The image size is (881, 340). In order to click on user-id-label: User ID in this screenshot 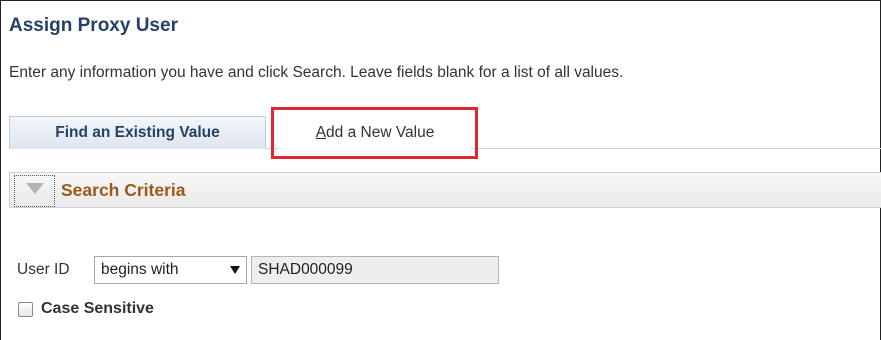, I will do `click(43, 269)`.